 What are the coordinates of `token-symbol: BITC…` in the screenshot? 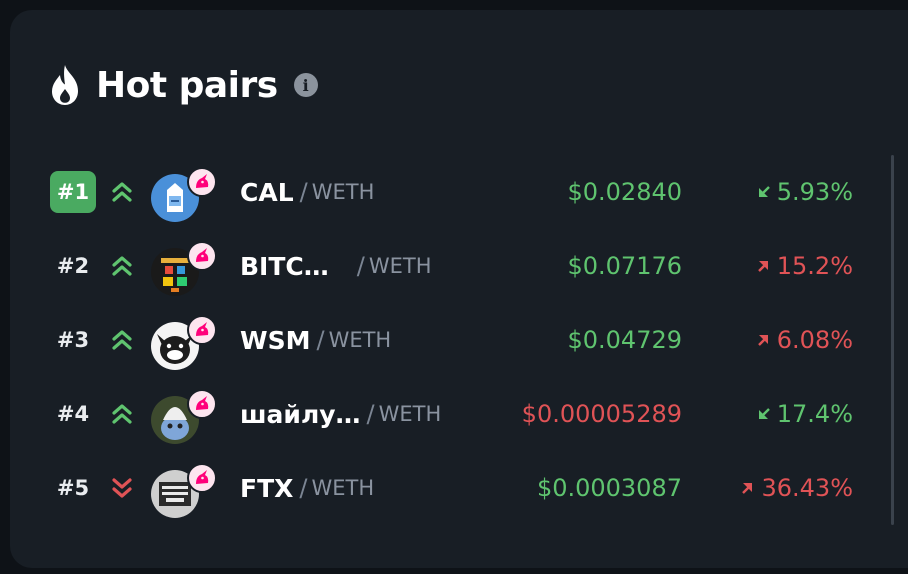 It's located at (284, 266).